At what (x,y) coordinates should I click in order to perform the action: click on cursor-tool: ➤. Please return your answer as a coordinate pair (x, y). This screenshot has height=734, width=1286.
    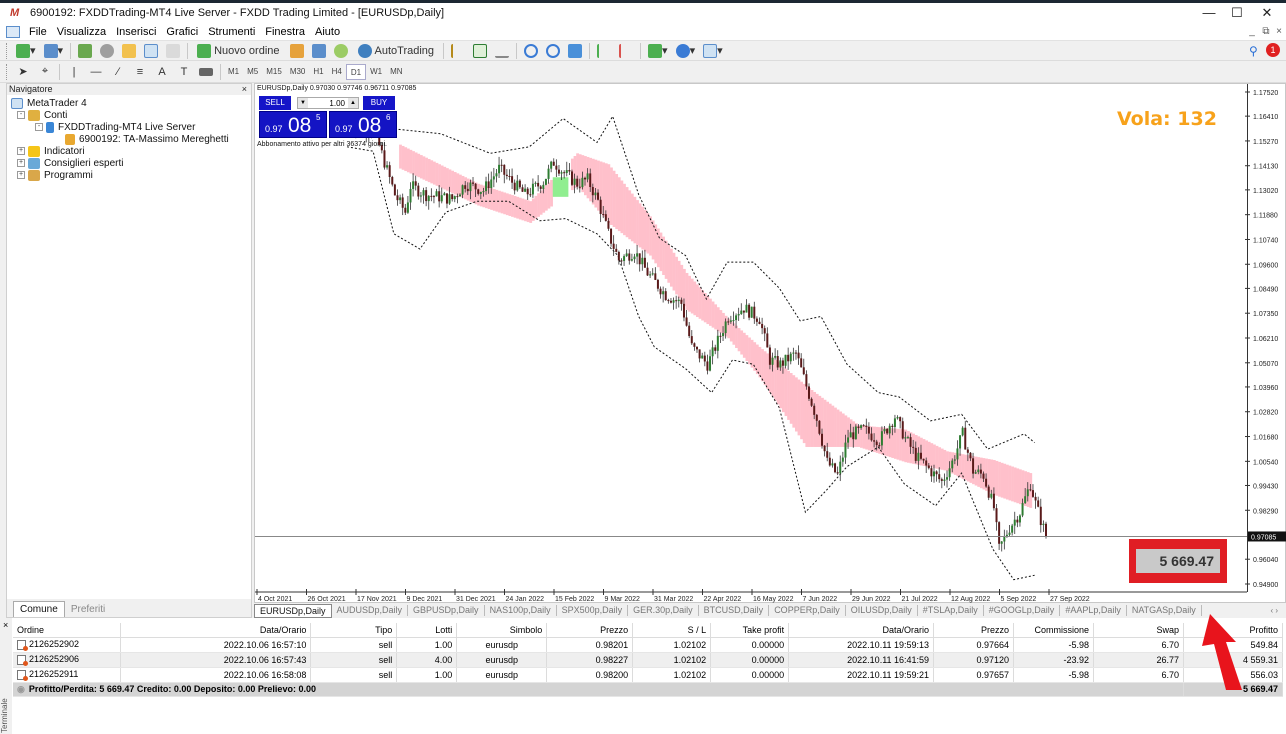
    Looking at the image, I should click on (23, 72).